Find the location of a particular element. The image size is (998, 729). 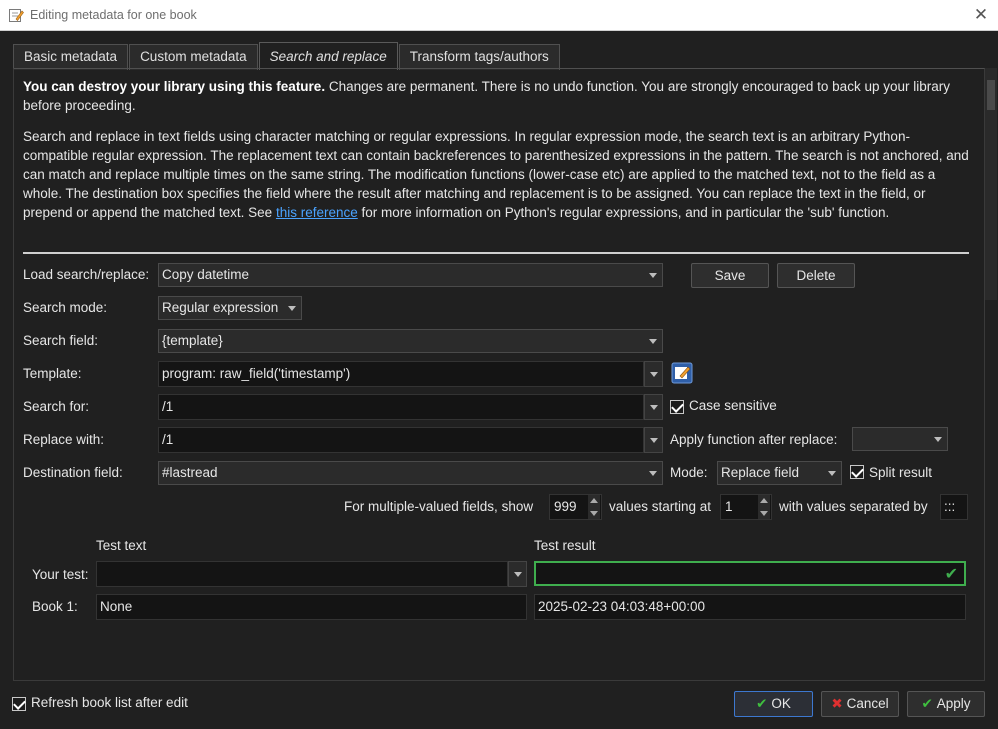

ok-button: ✔ OK is located at coordinates (773, 704).